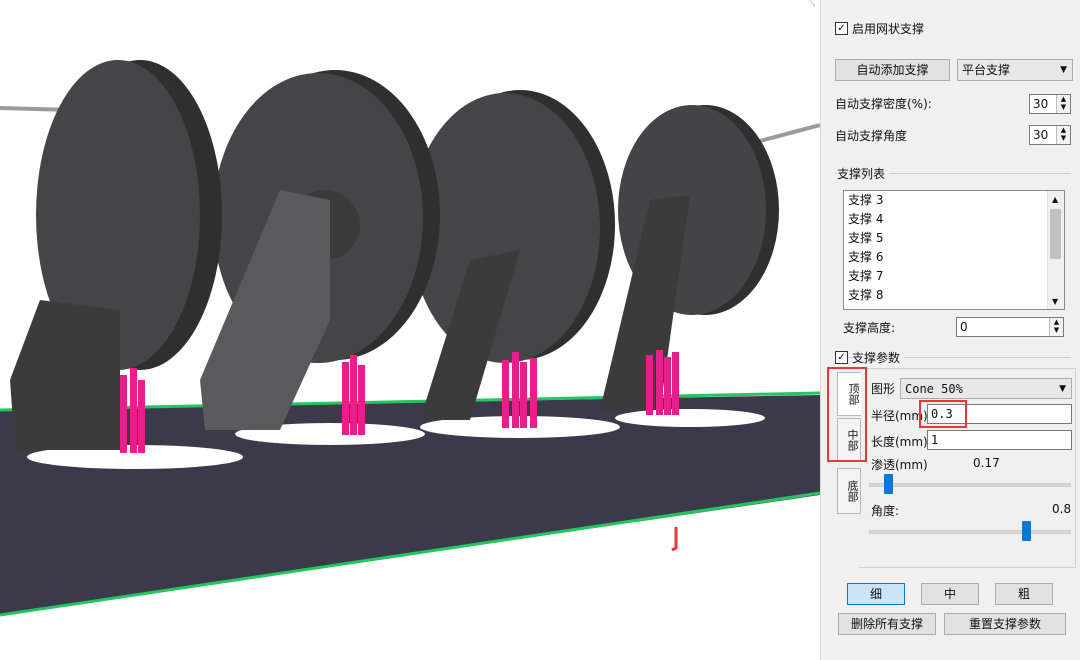  I want to click on reset-support-params-button: 重置支撑参数, so click(1005, 624).